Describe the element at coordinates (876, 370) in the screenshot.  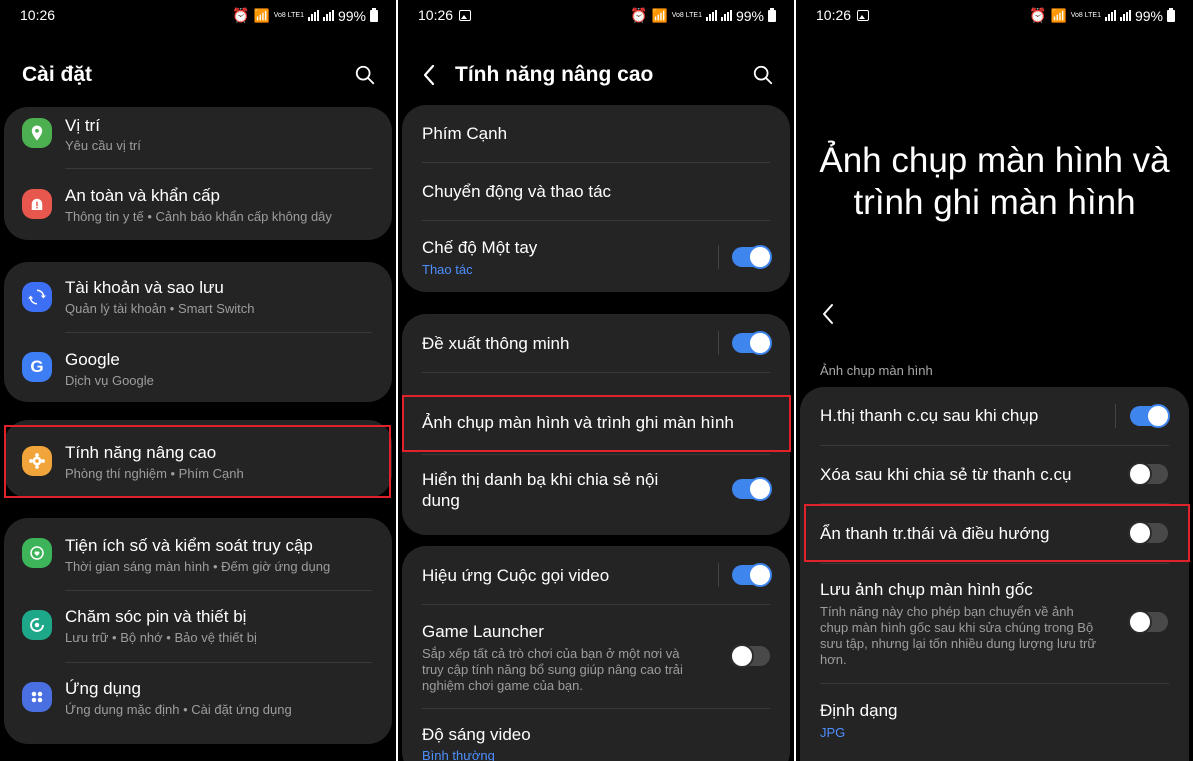
I see `section-label: Ảnh chụp màn hình` at that location.